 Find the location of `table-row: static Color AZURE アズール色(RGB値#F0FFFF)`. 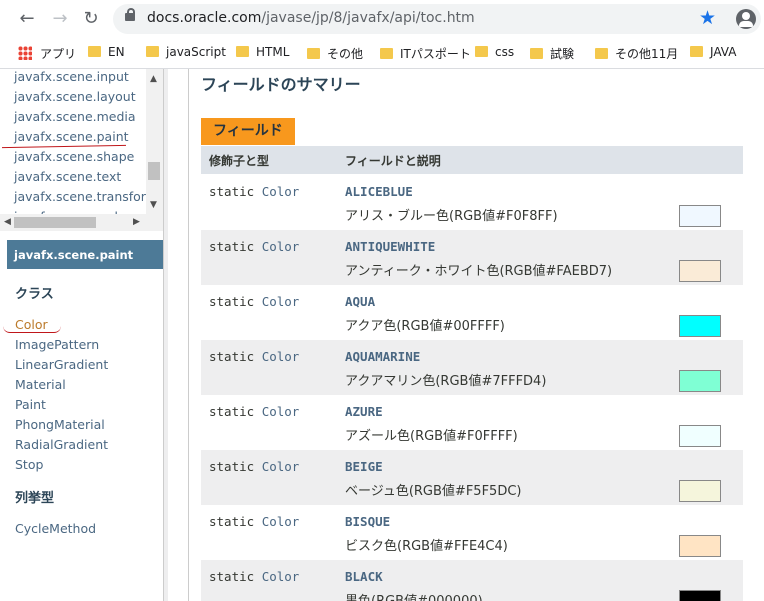

table-row: static Color AZURE アズール色(RGB値#F0FFFF) is located at coordinates (472, 422).